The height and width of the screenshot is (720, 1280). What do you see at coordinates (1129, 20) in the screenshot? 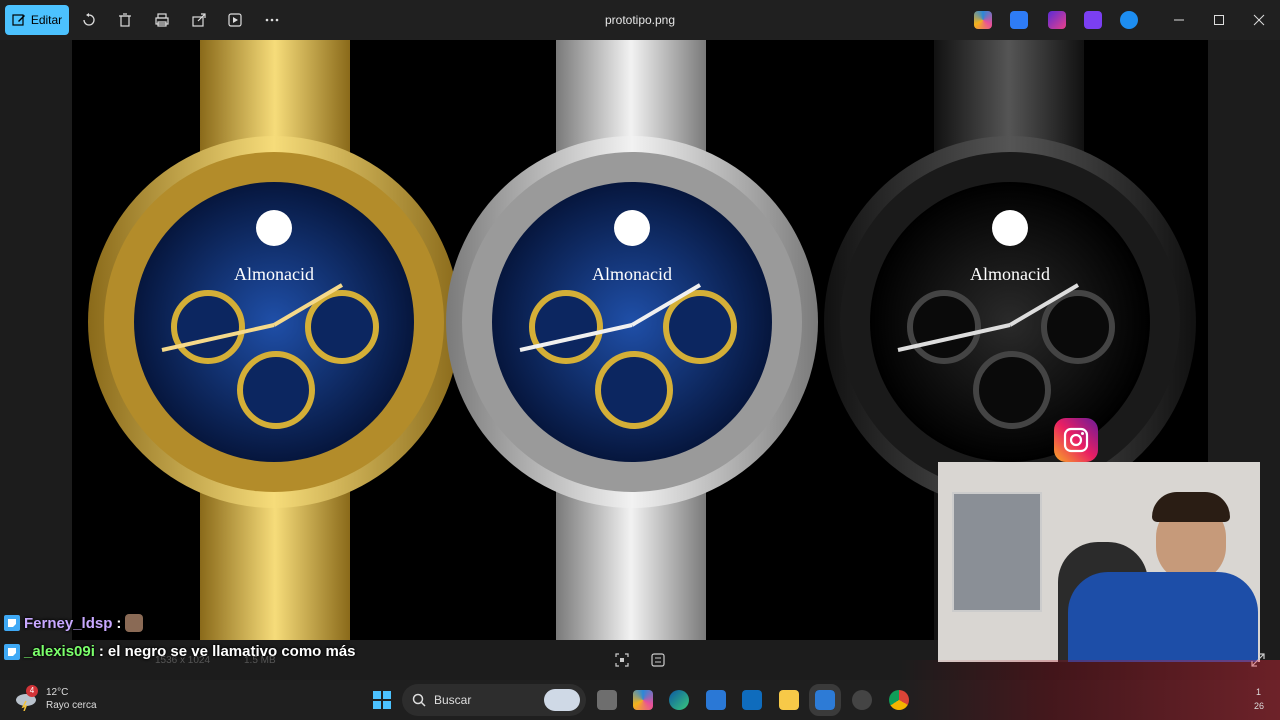
I see `onedrive-icon` at bounding box center [1129, 20].